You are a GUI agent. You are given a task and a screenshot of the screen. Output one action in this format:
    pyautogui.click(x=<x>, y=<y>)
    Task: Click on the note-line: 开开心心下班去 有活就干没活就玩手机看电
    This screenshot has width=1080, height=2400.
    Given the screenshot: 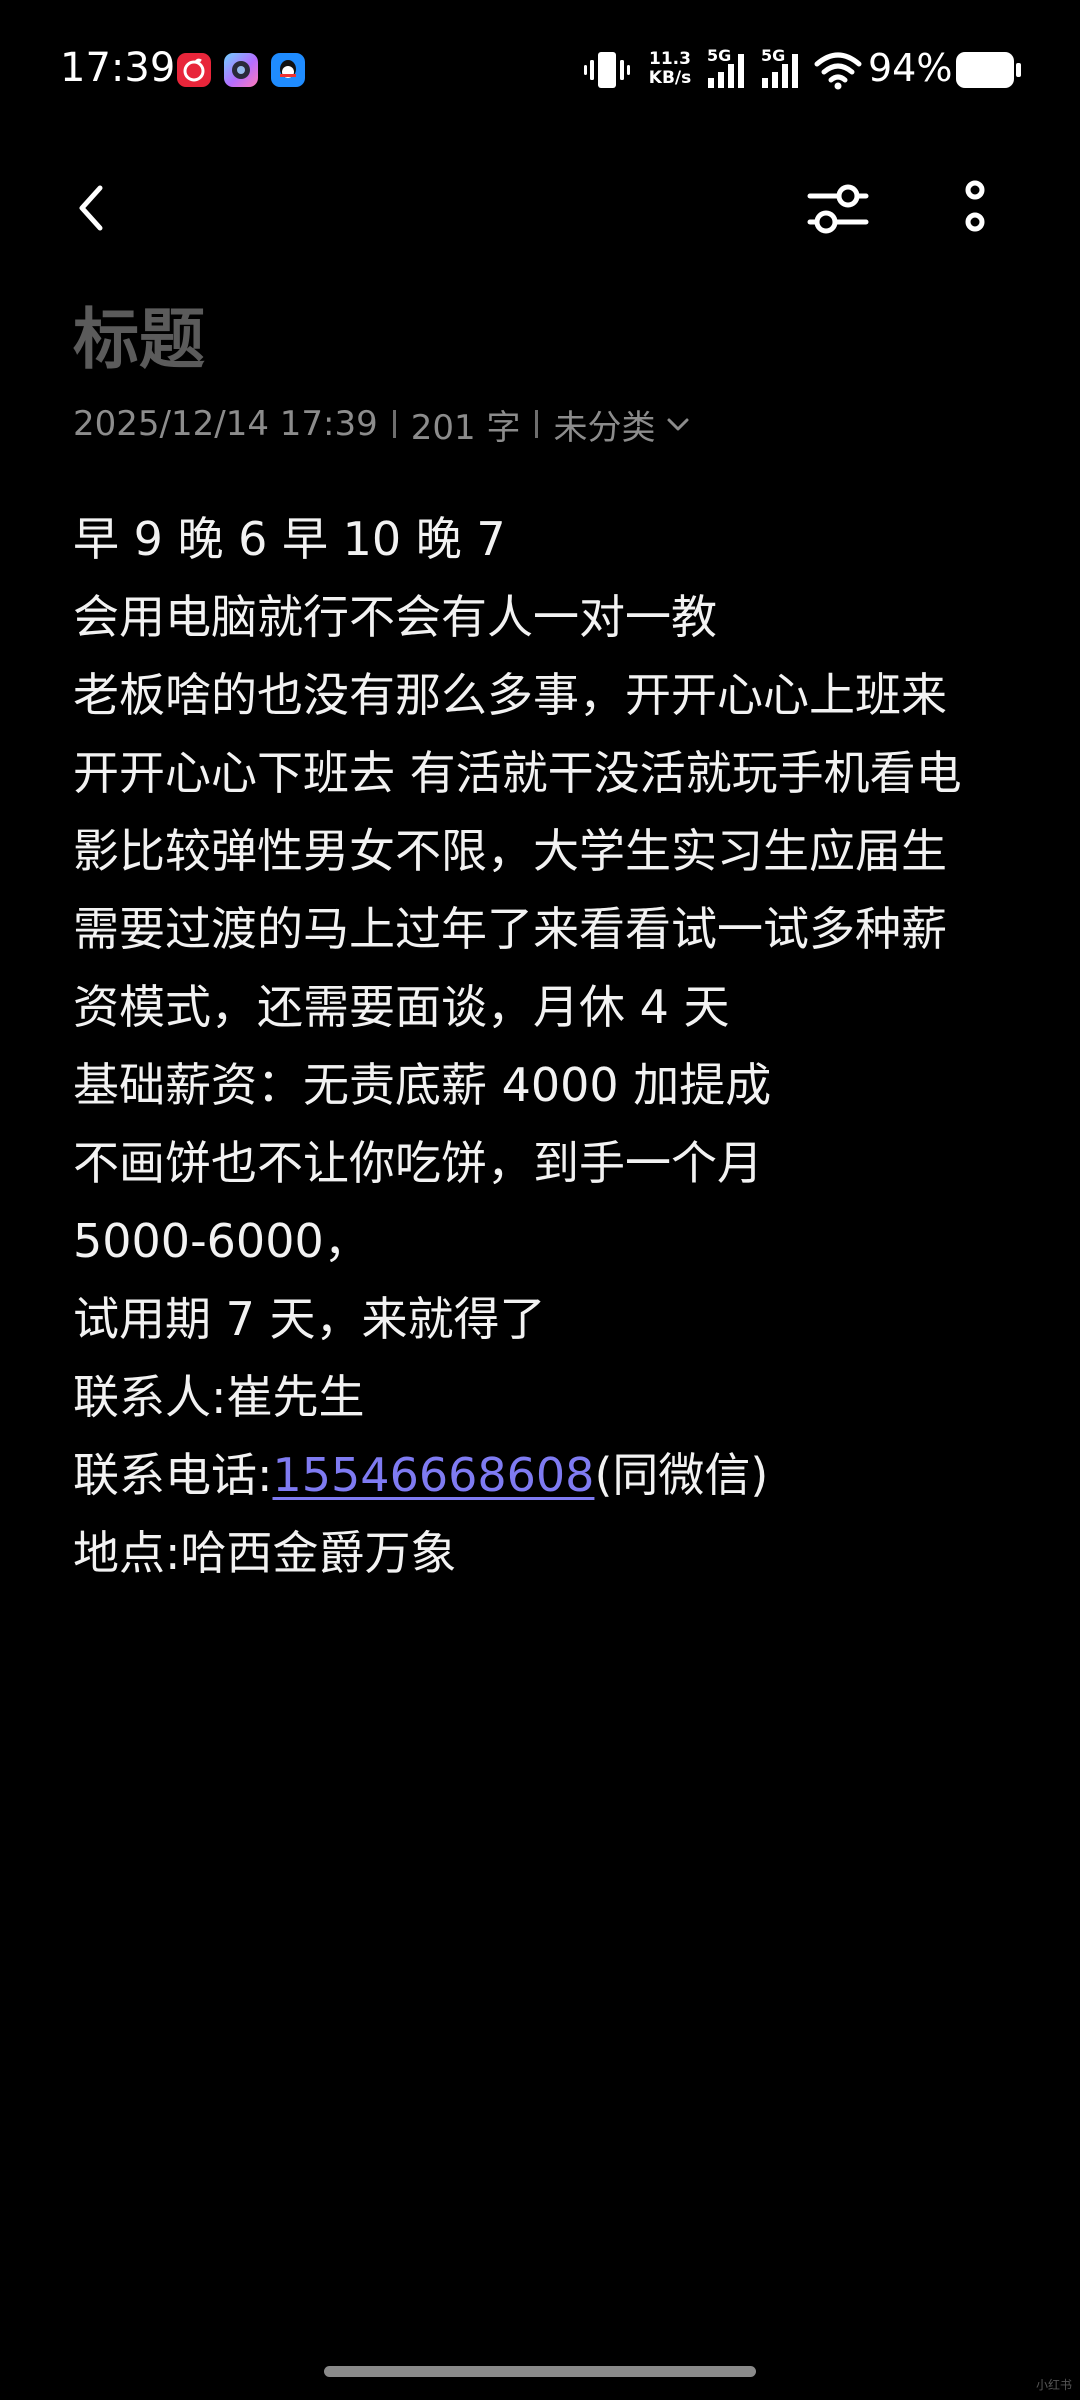 What is the action you would take?
    pyautogui.click(x=517, y=773)
    